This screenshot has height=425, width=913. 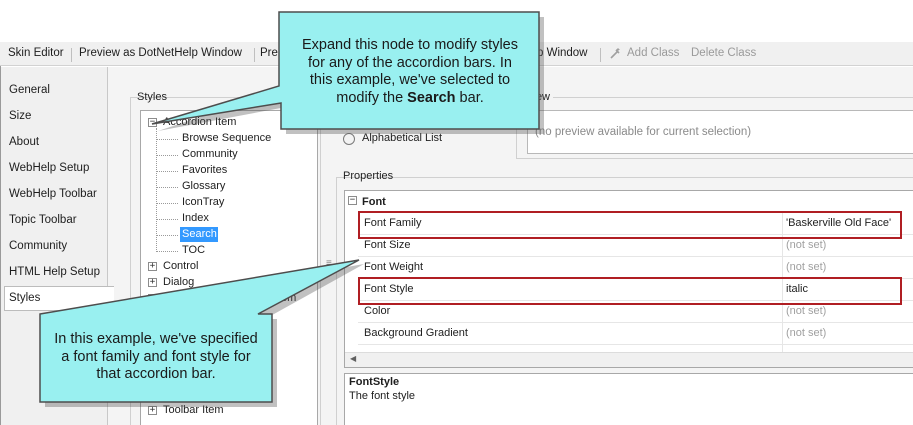 What do you see at coordinates (160, 53) in the screenshot?
I see `menu-preview-dotnethelp: Preview as DotNetHelp Window` at bounding box center [160, 53].